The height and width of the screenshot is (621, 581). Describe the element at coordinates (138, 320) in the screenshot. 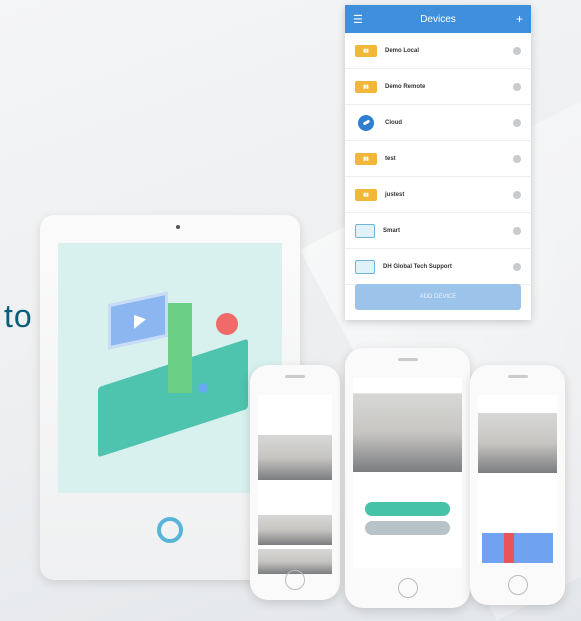

I see `video-play-icon` at that location.